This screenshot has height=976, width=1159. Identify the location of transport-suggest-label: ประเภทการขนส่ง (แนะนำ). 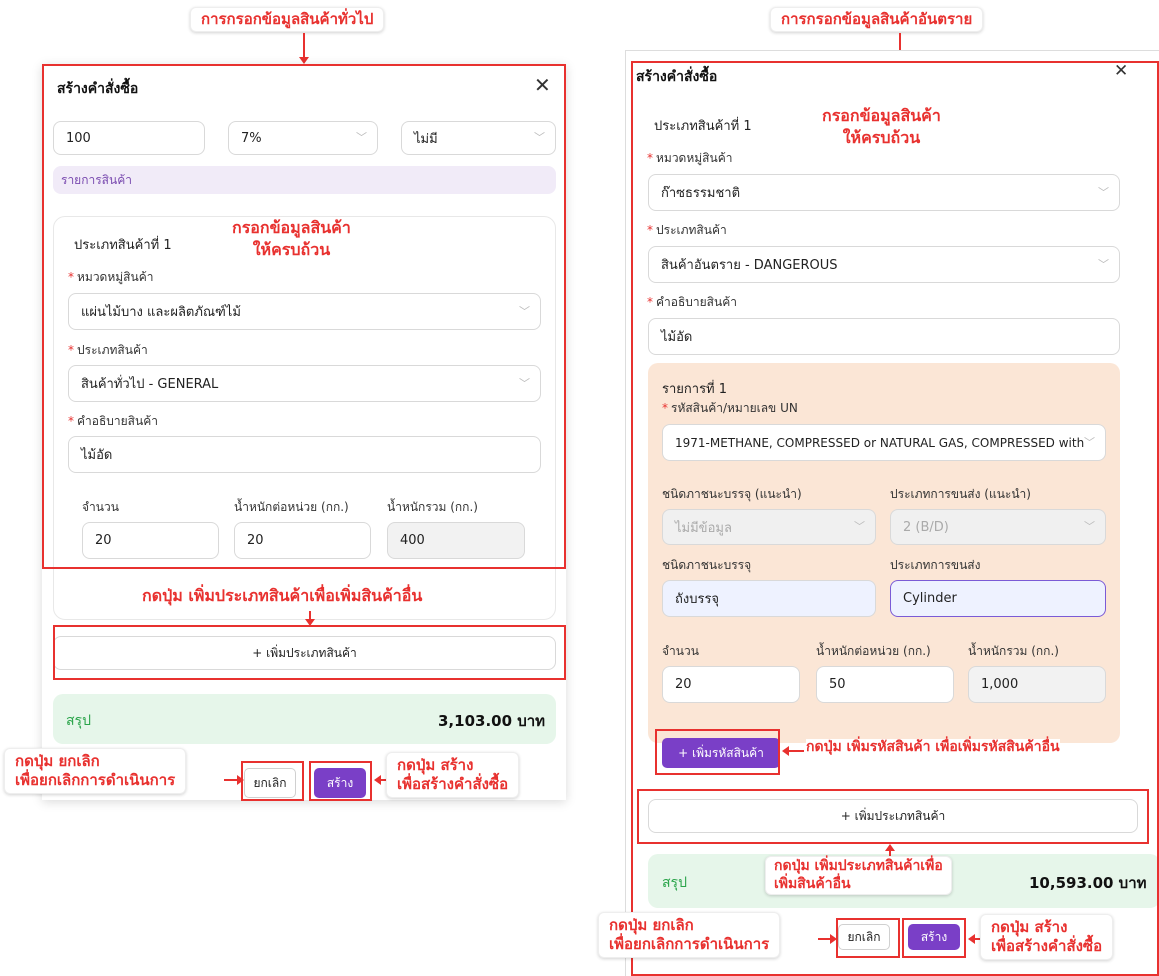
(960, 494).